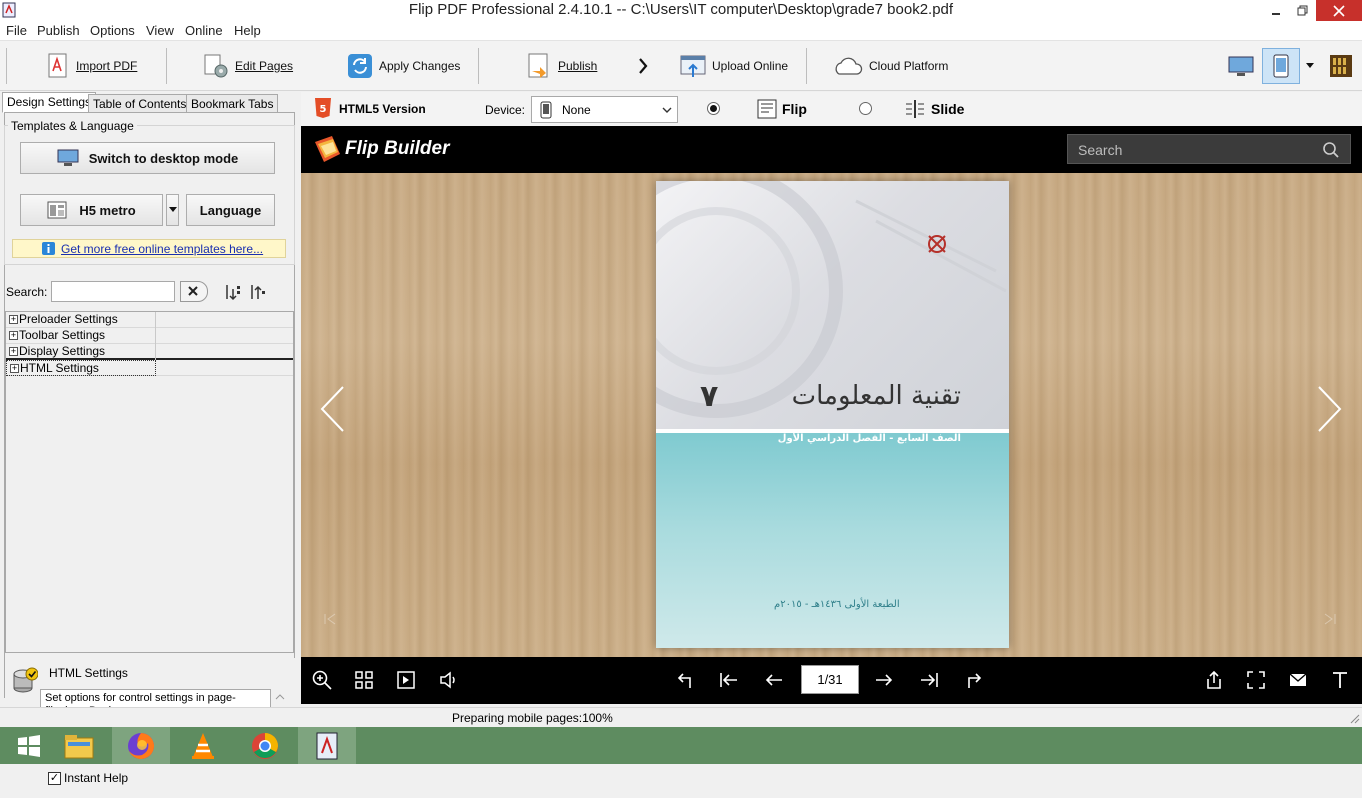  I want to click on tree-item-html: + HTML Settings, so click(149, 368).